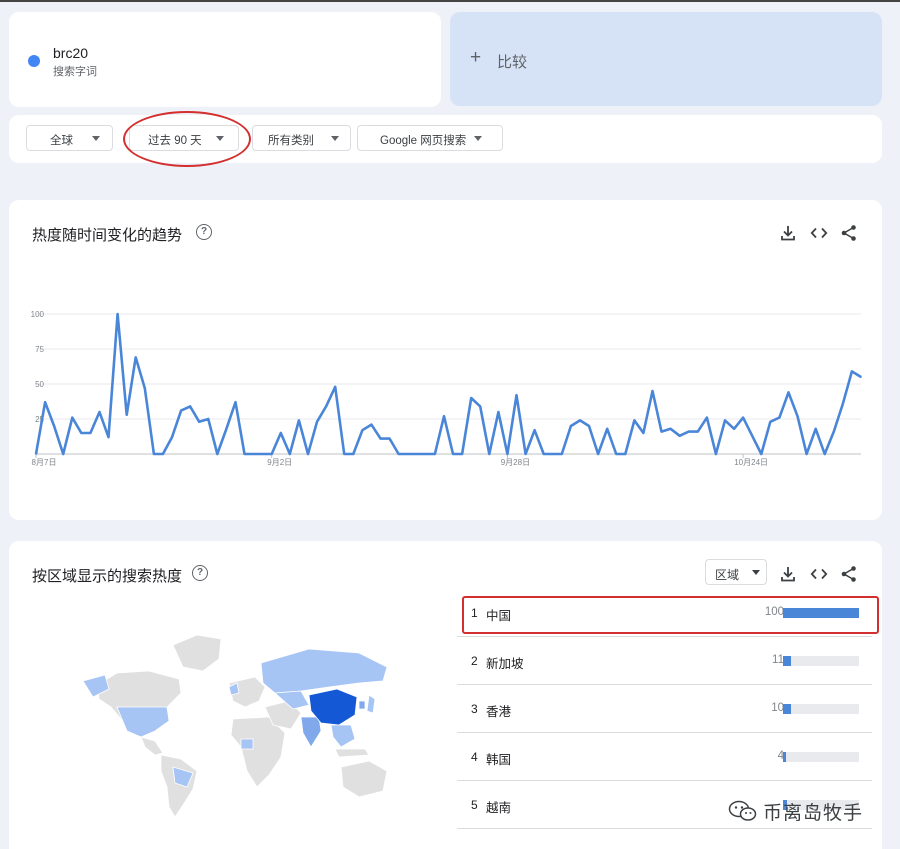  What do you see at coordinates (664, 757) in the screenshot?
I see `region-row: 4 韩国 4` at bounding box center [664, 757].